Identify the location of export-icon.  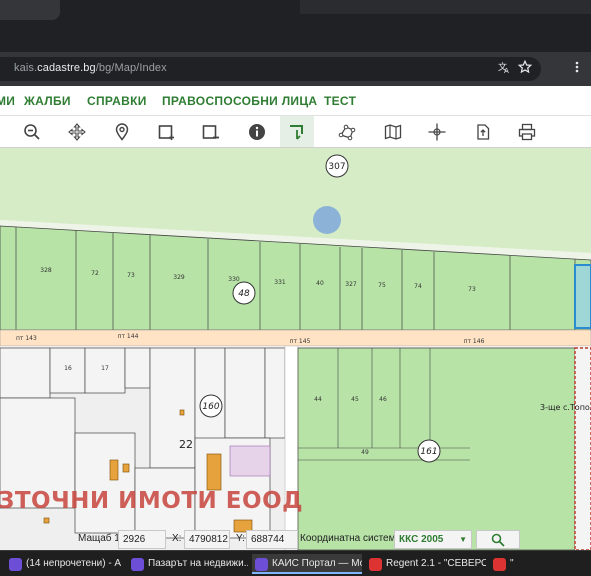
(483, 131).